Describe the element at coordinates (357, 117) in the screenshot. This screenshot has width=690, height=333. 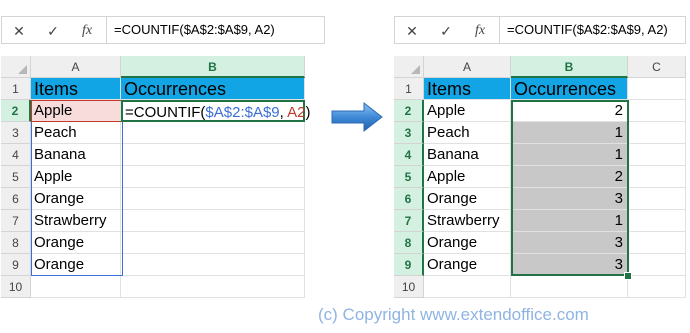
I see `right-arrow-icon` at that location.